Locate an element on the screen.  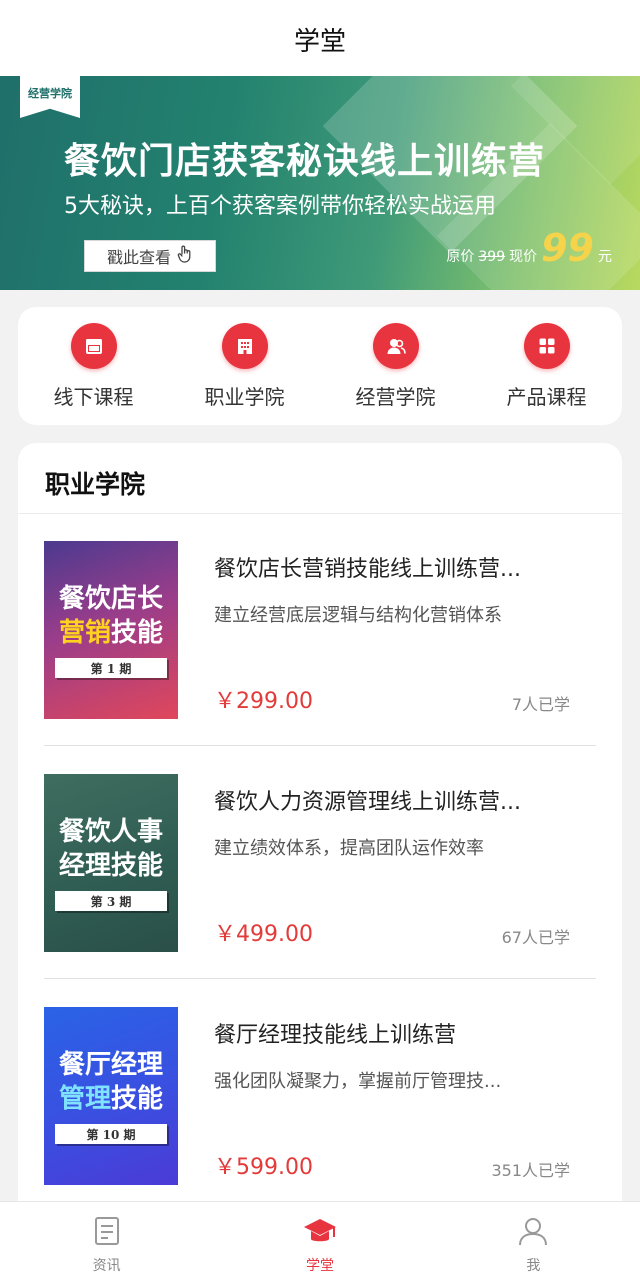
nav-label: 资讯 is located at coordinates (106, 1265).